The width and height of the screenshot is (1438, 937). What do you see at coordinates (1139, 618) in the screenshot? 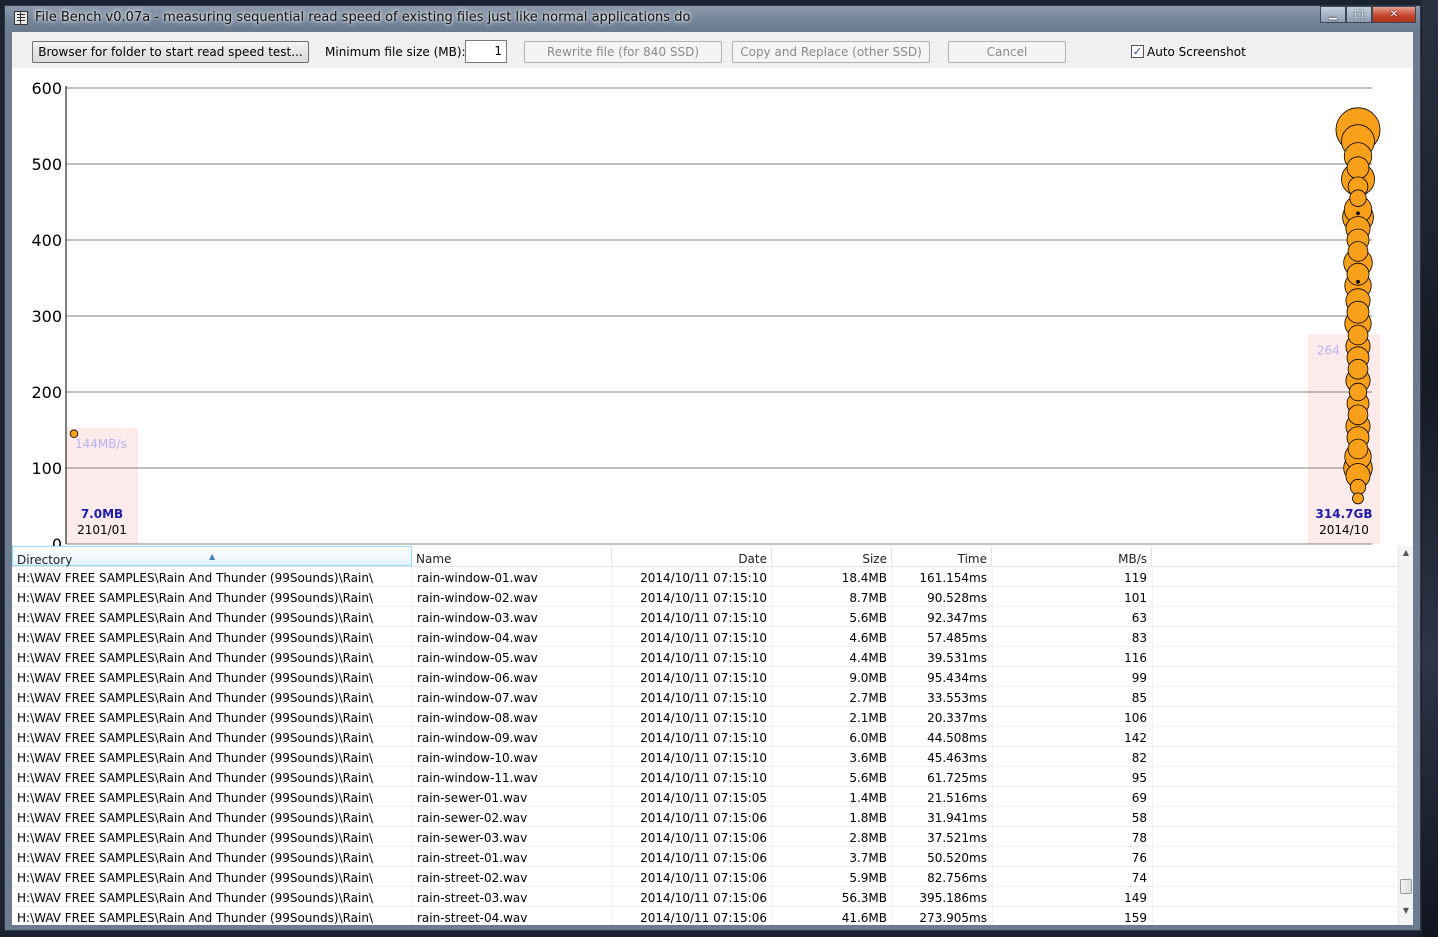
I see `cell-mbps: 63` at bounding box center [1139, 618].